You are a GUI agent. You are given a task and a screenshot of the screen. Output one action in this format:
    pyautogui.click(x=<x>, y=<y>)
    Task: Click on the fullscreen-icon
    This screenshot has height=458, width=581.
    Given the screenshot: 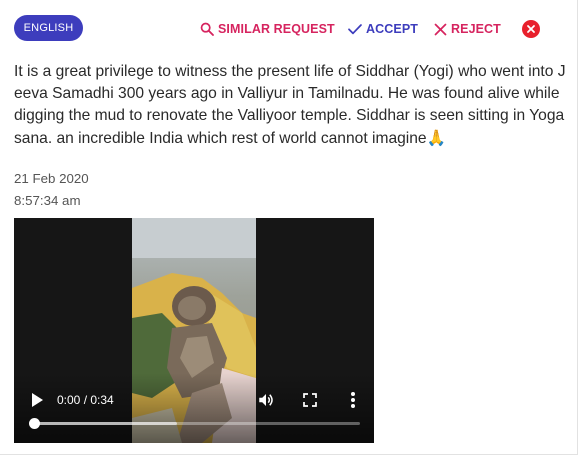 What is the action you would take?
    pyautogui.click(x=310, y=400)
    